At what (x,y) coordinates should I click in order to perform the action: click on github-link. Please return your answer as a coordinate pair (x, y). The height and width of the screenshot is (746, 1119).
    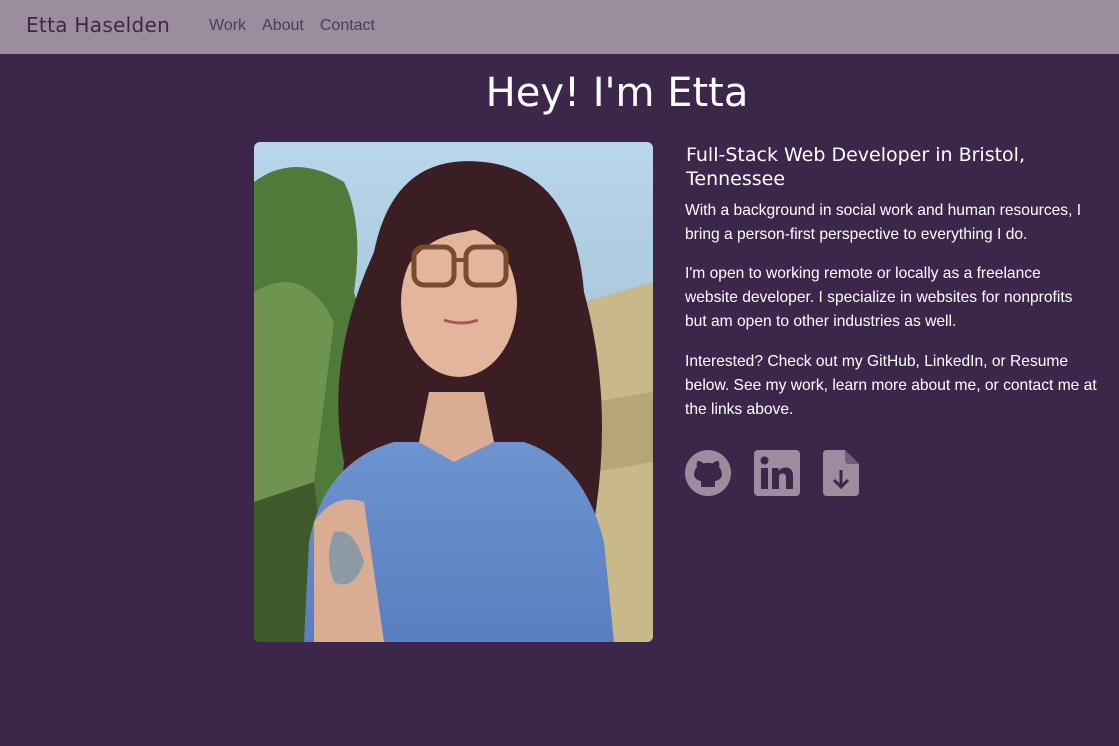
    Looking at the image, I should click on (708, 475).